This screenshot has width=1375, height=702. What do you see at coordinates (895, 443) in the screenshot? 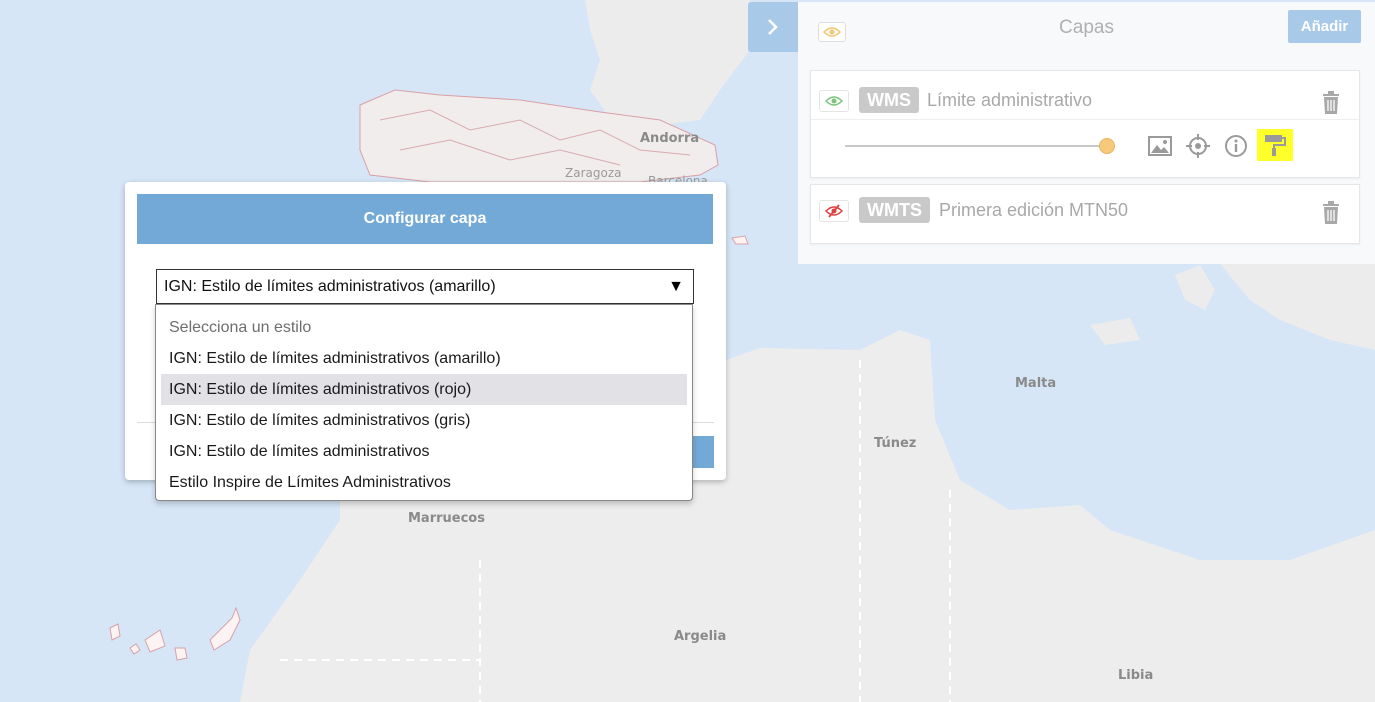
I see `map-label-tunez: Túnez` at bounding box center [895, 443].